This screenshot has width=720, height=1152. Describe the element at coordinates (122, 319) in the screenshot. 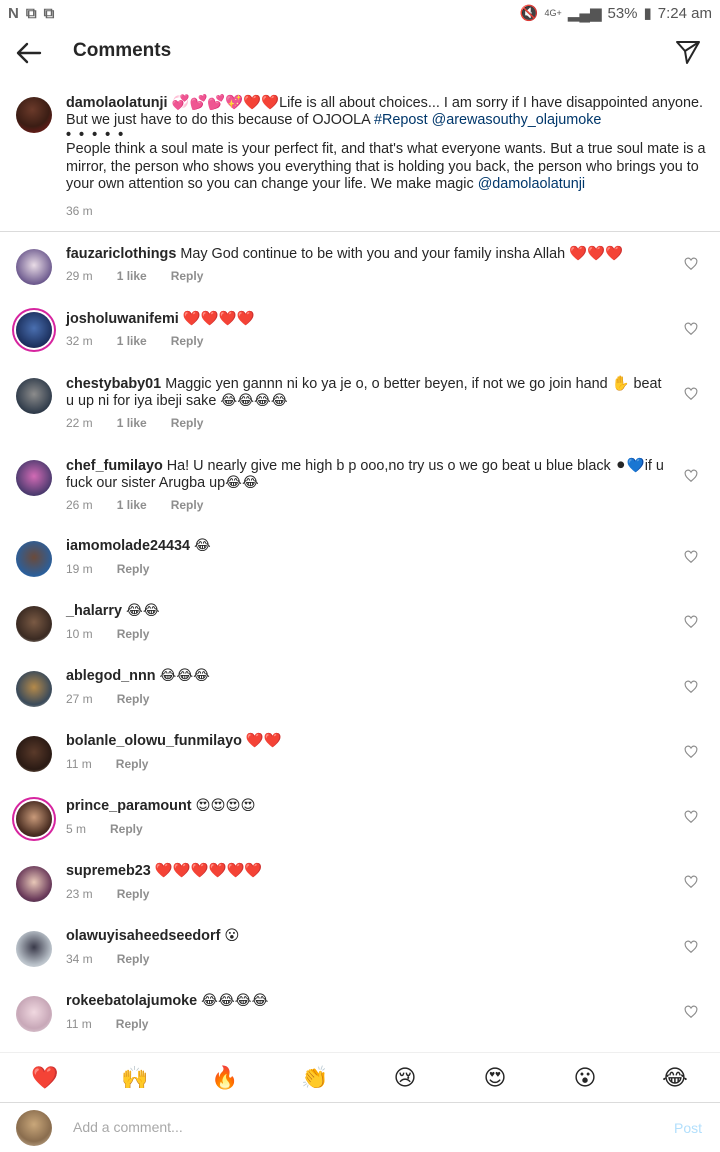

I see `comment-username: josholuwanifemi` at that location.